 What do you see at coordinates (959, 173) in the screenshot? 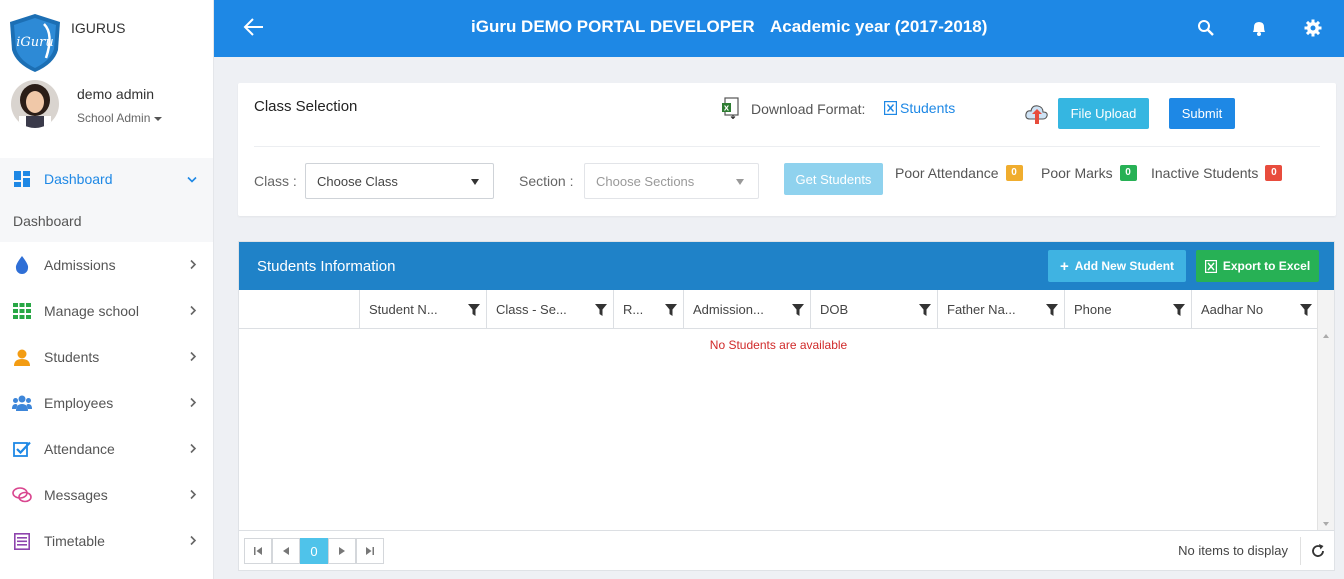
I see `poor-attendance-stat: Poor Attendance 0` at bounding box center [959, 173].